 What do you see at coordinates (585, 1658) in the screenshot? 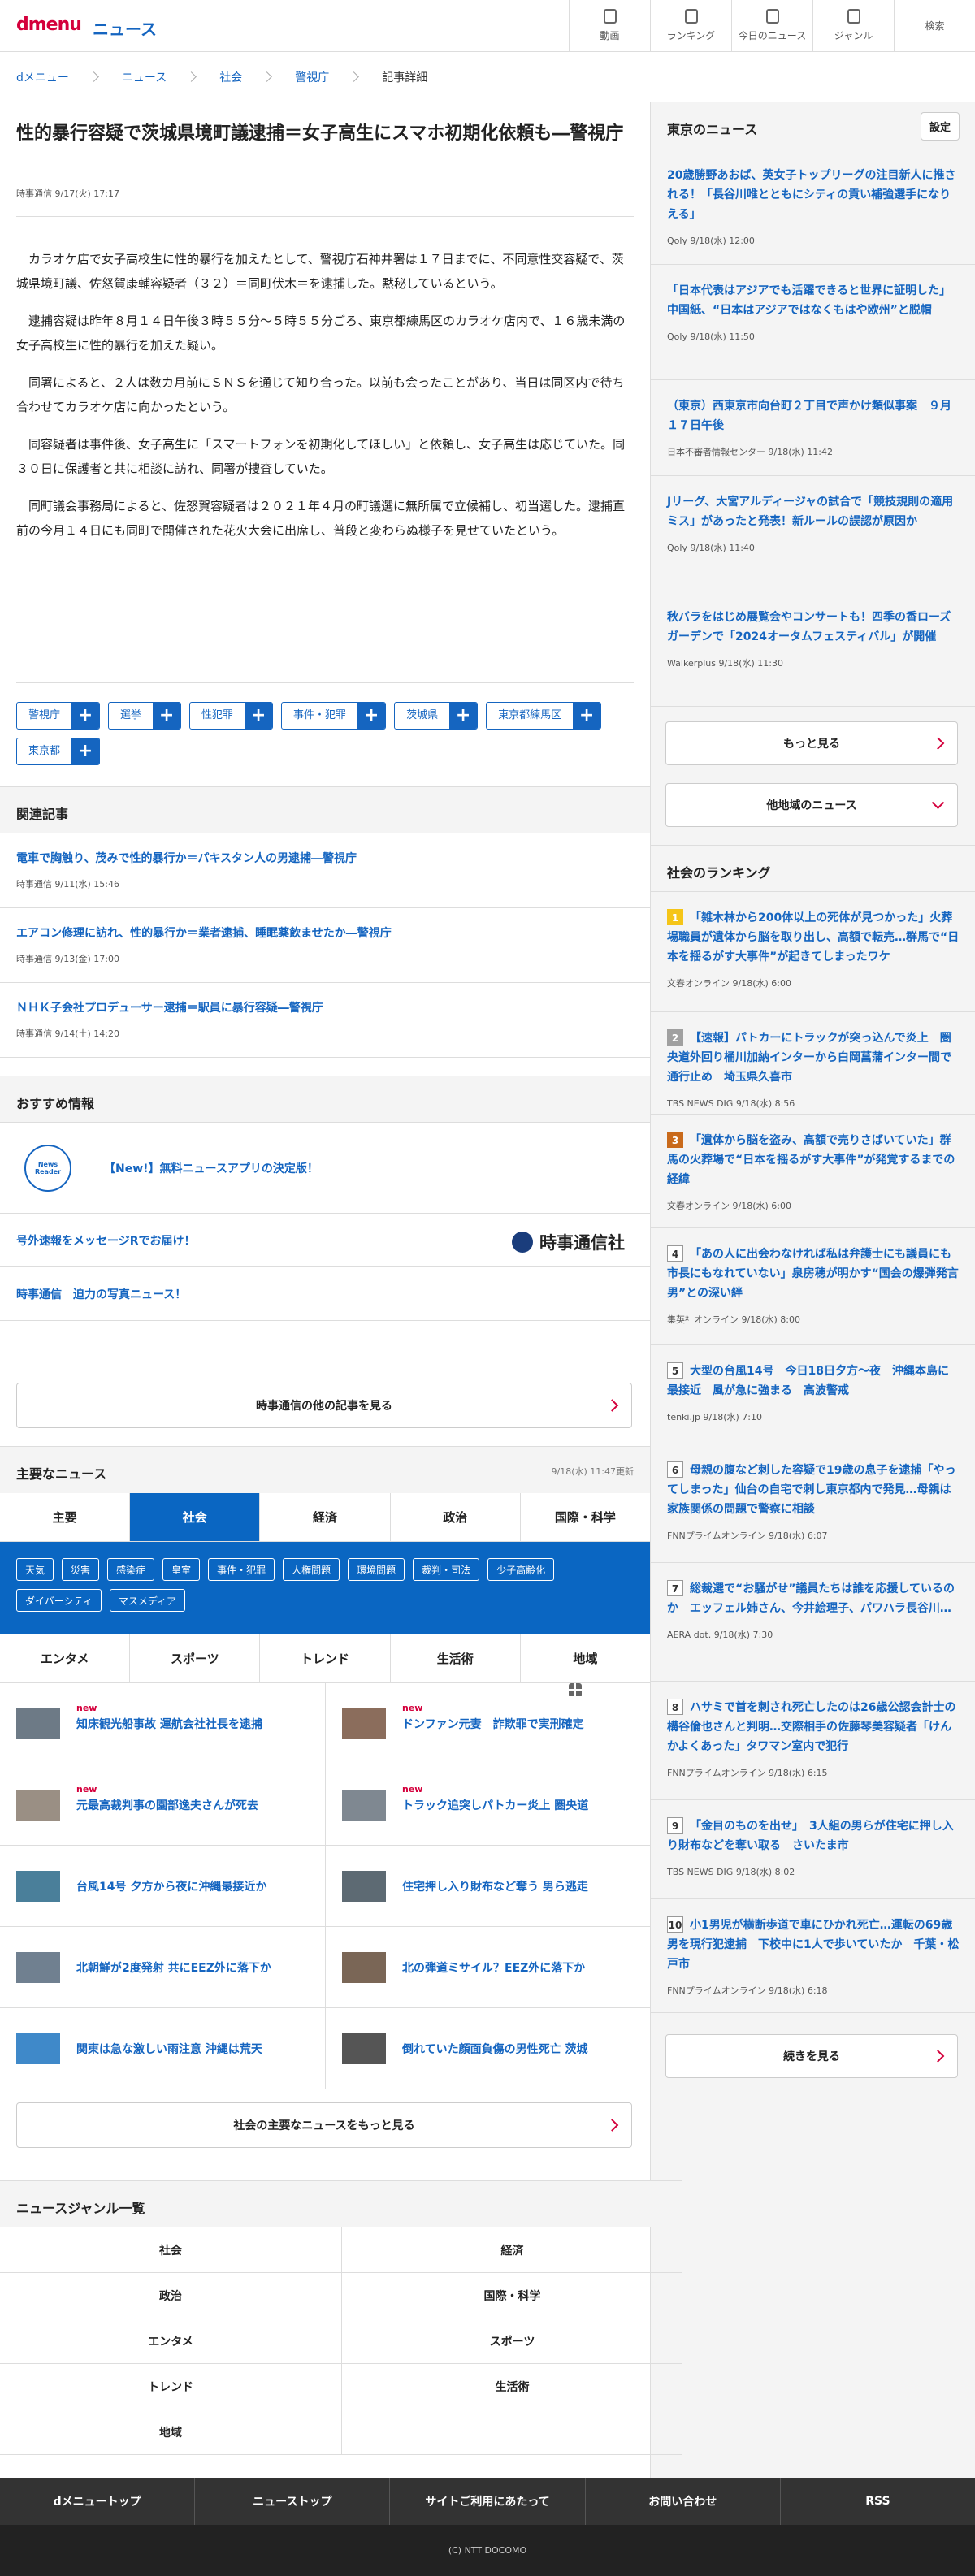
I see `tab-region: 地域` at bounding box center [585, 1658].